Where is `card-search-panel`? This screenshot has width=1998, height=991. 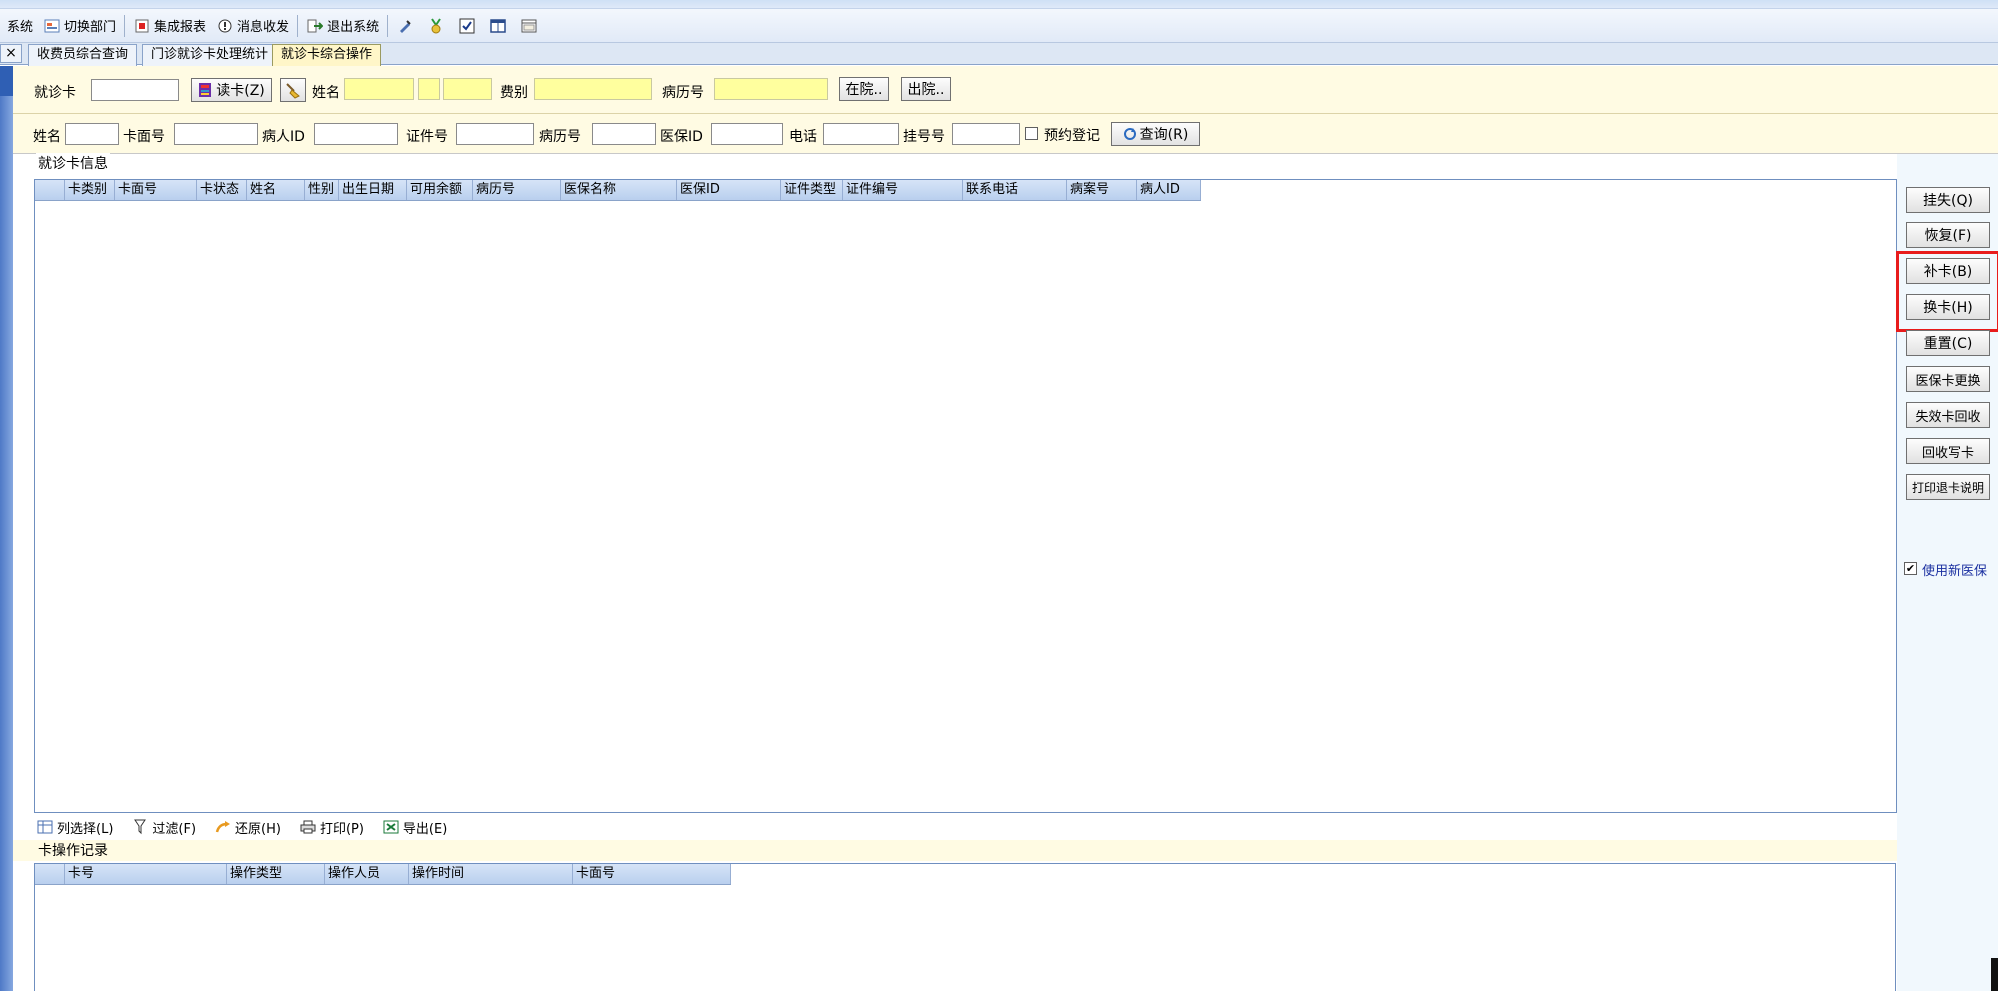 card-search-panel is located at coordinates (1005, 90).